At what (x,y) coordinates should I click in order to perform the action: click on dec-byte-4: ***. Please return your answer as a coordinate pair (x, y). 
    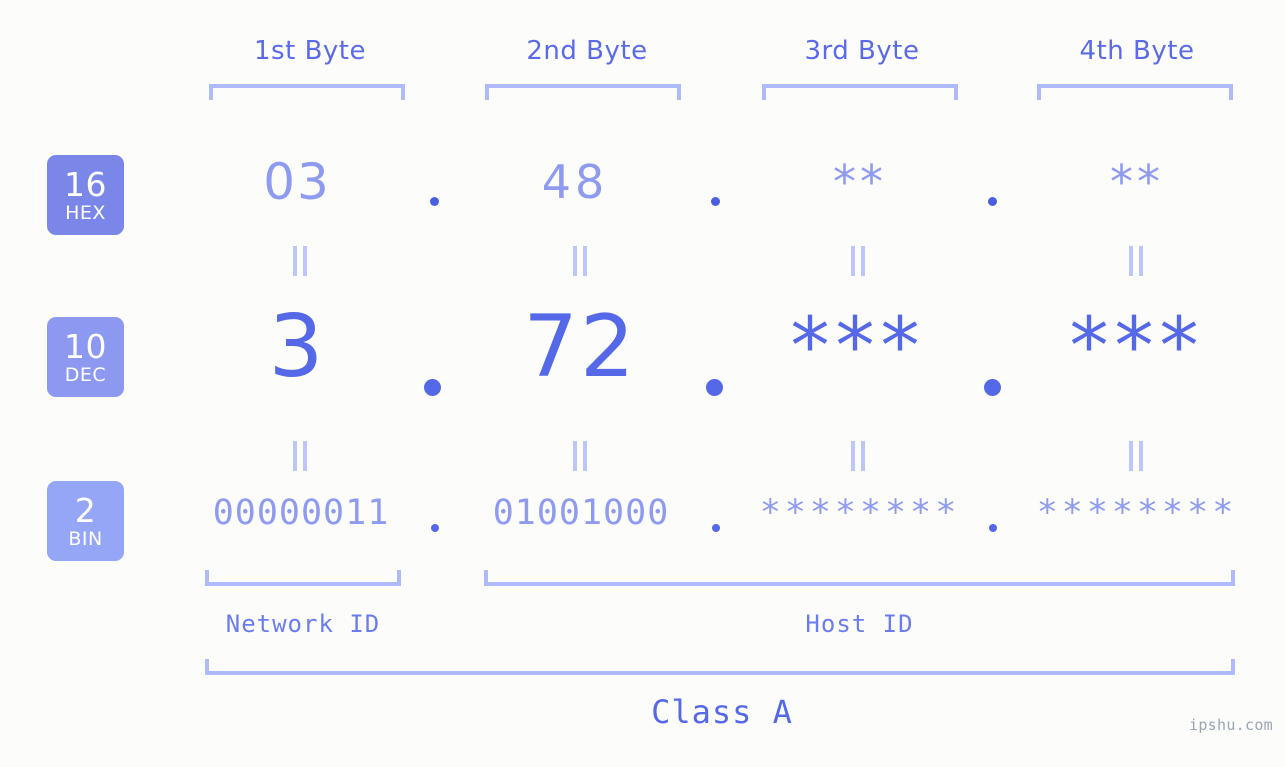
    Looking at the image, I should click on (1137, 347).